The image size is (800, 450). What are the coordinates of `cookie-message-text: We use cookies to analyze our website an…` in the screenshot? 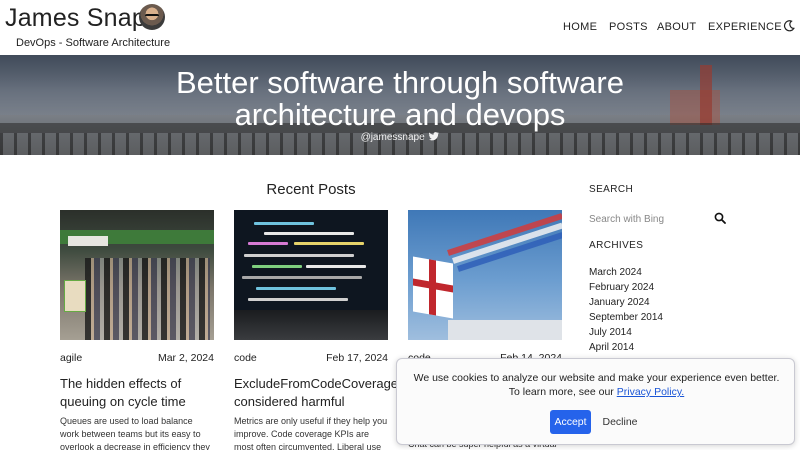 It's located at (596, 385).